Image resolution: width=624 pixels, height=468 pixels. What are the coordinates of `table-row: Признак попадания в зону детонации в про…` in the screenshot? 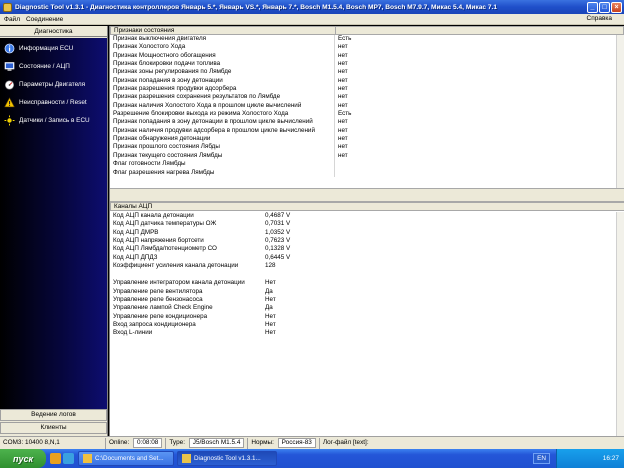 It's located at (367, 122).